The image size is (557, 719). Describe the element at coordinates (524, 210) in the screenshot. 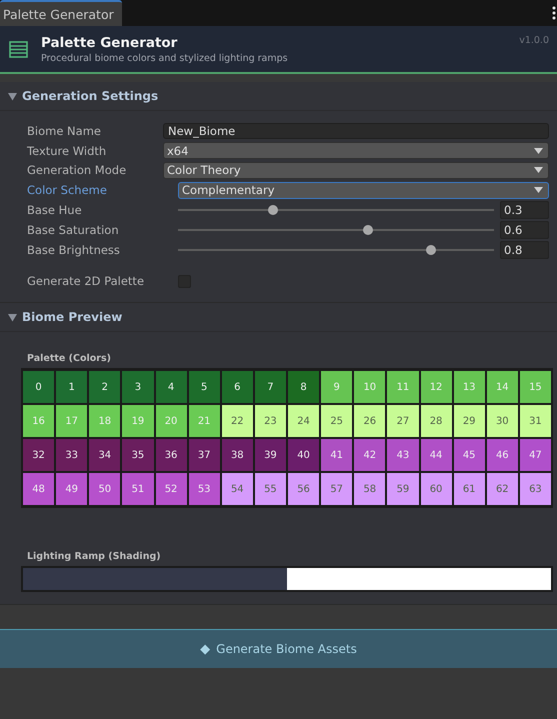

I see `number-field: 0.3` at that location.